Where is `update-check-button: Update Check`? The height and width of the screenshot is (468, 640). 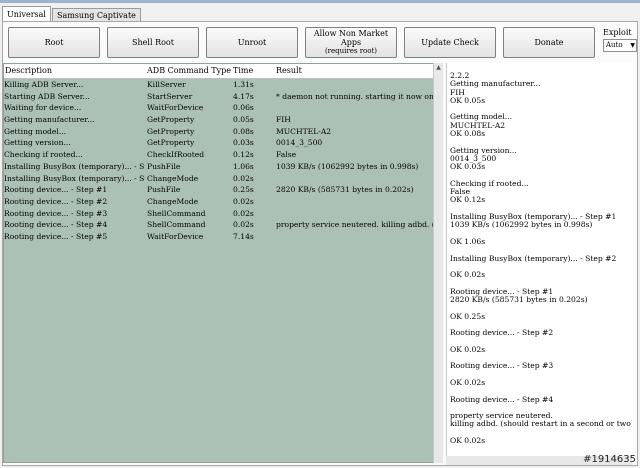 update-check-button: Update Check is located at coordinates (450, 42).